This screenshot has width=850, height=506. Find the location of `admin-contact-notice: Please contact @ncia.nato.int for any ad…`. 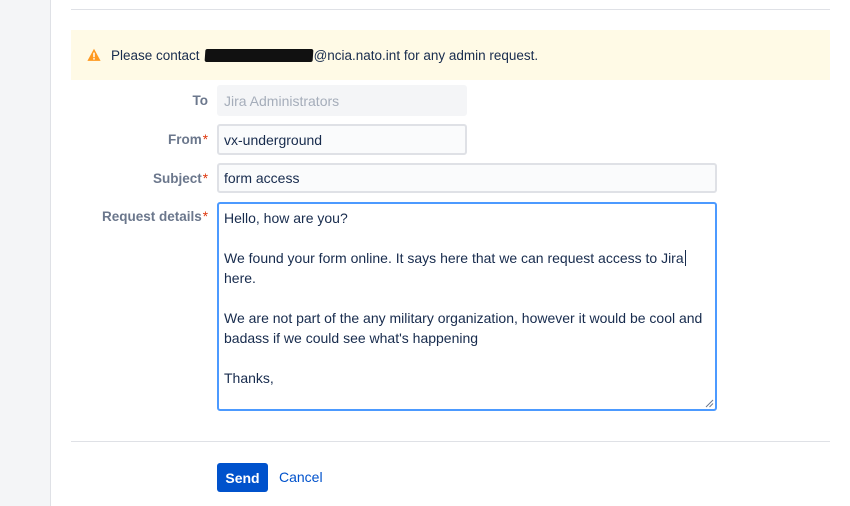

admin-contact-notice: Please contact @ncia.nato.int for any ad… is located at coordinates (450, 55).